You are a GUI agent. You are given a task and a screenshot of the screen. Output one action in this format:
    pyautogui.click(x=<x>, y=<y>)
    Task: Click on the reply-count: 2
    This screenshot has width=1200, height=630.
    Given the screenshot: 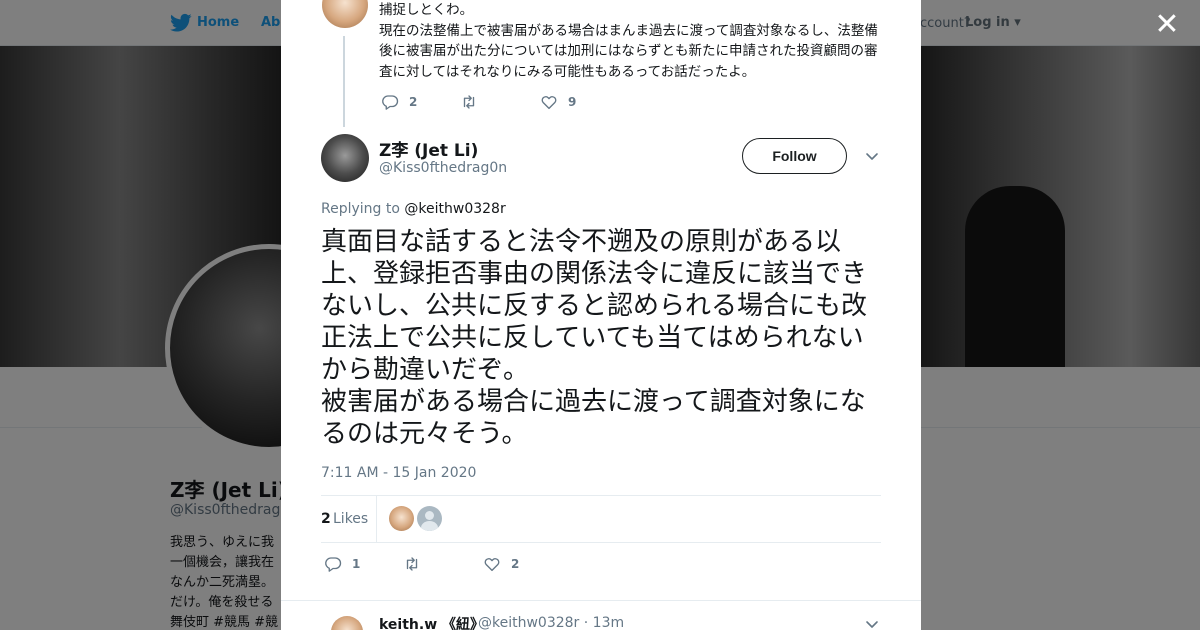 What is the action you would take?
    pyautogui.click(x=413, y=102)
    